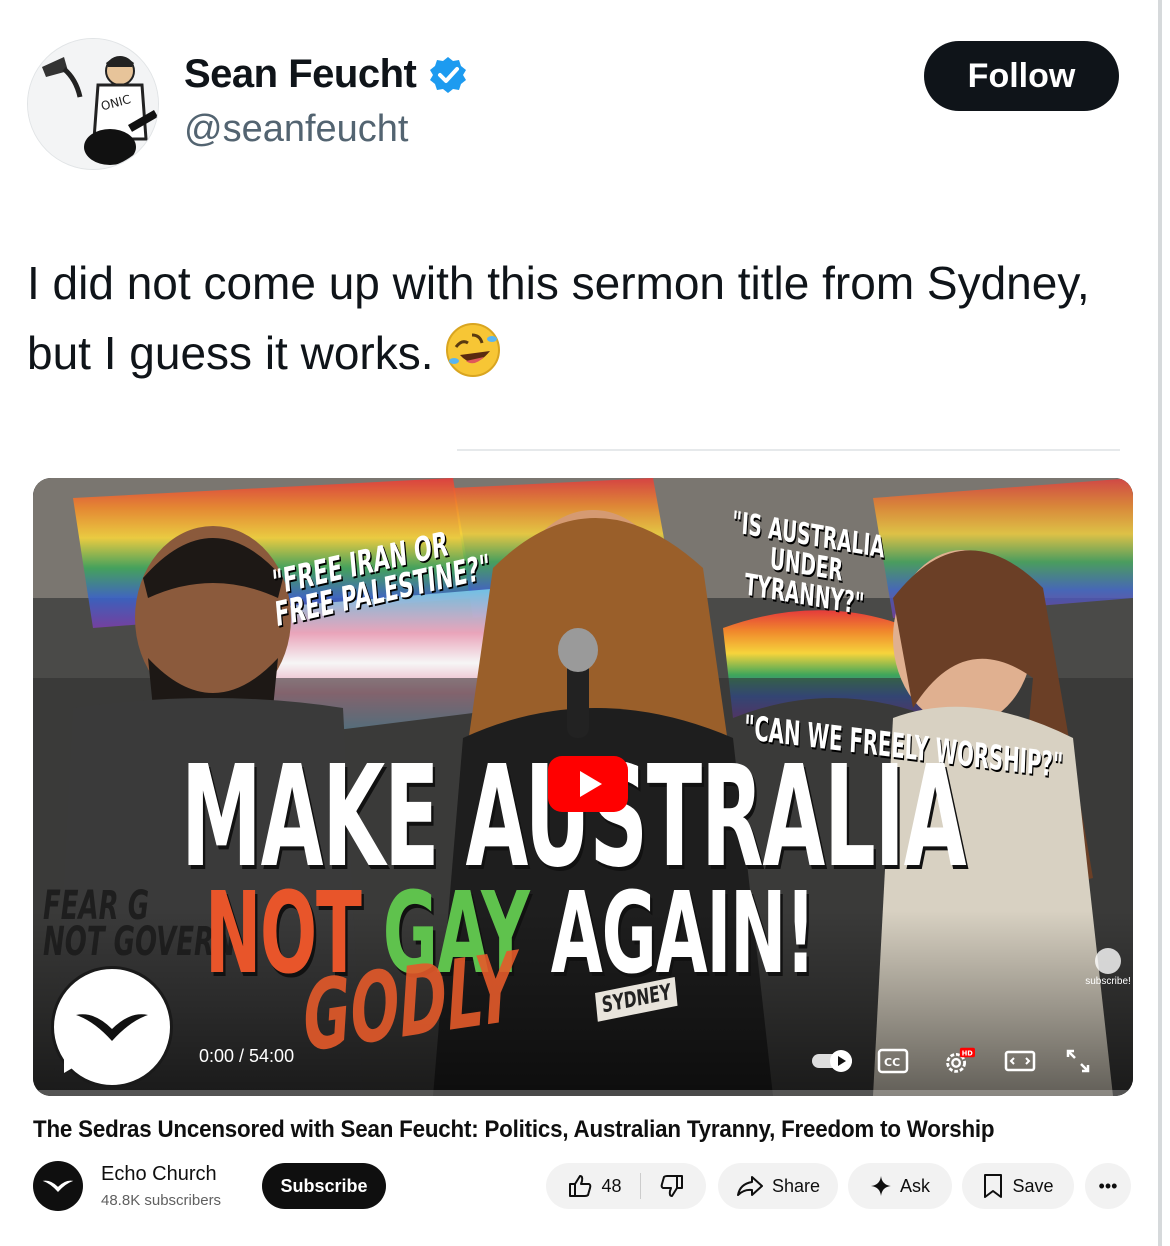 This screenshot has height=1246, width=1170. I want to click on autoplay-toggle, so click(833, 1061).